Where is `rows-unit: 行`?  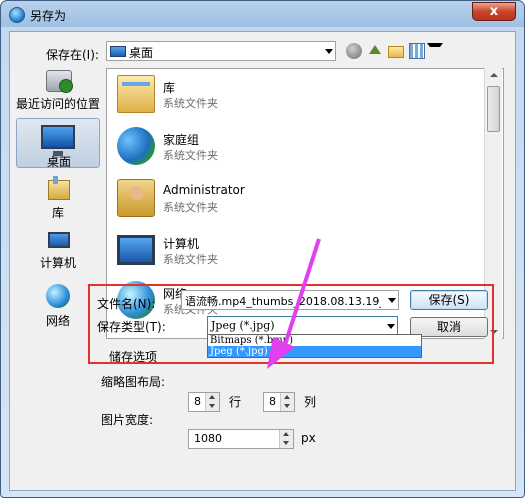 rows-unit: 行 is located at coordinates (235, 402).